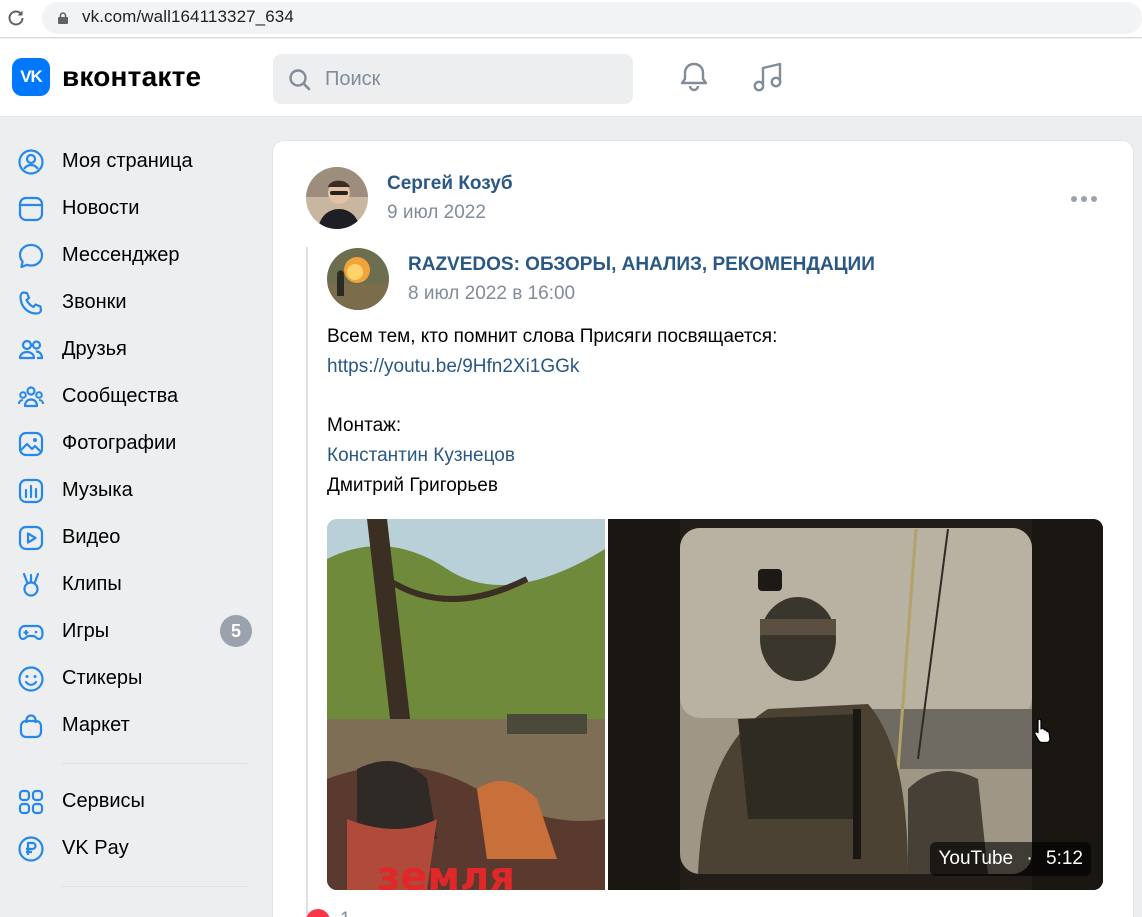 This screenshot has height=917, width=1142. What do you see at coordinates (131, 725) in the screenshot?
I see `sidebar-item-market: Маркет` at bounding box center [131, 725].